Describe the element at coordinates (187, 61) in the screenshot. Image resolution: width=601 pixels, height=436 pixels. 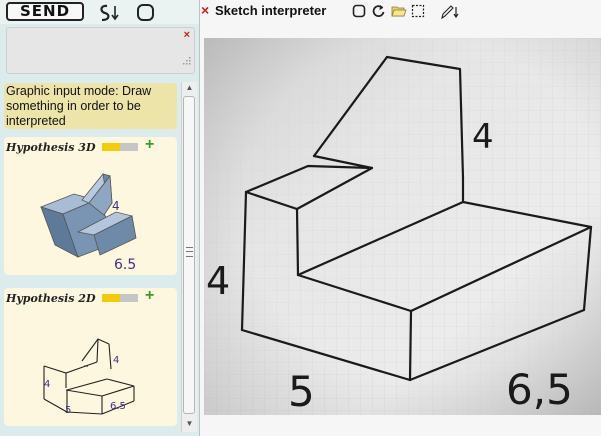
I see `resize-grip-icon` at that location.